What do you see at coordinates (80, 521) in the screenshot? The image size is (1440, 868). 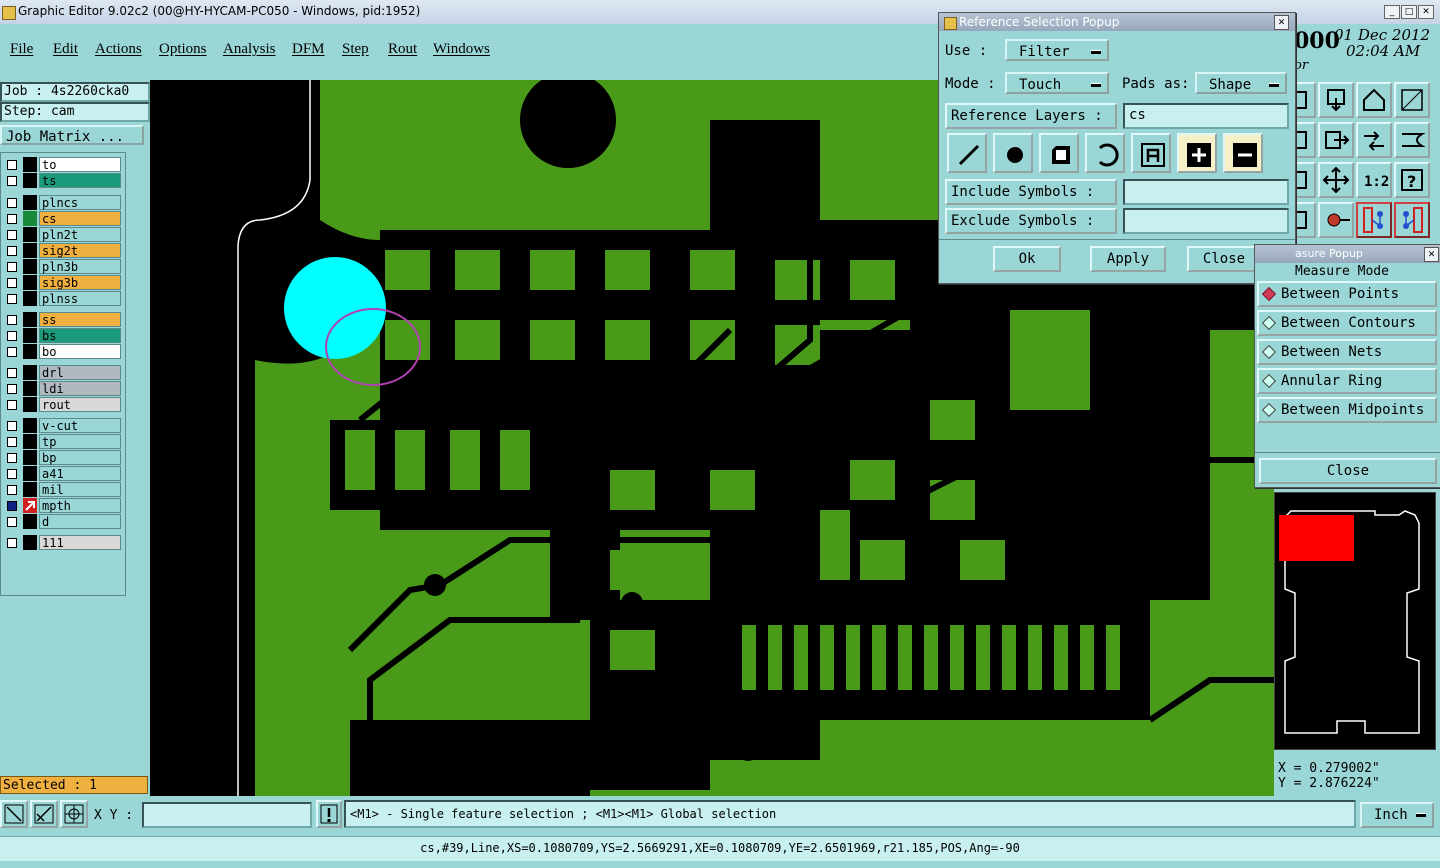 I see `layer-name: d` at bounding box center [80, 521].